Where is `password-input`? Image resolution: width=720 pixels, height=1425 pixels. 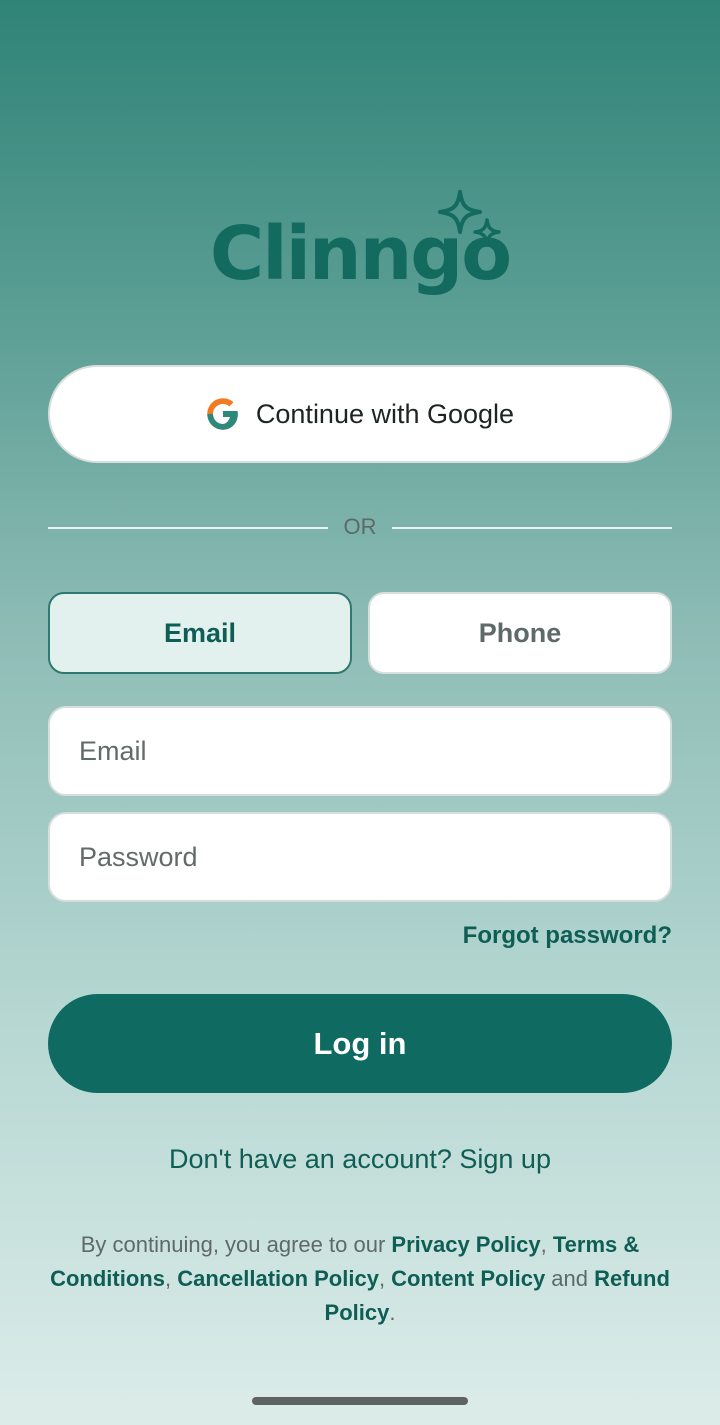
password-input is located at coordinates (360, 857).